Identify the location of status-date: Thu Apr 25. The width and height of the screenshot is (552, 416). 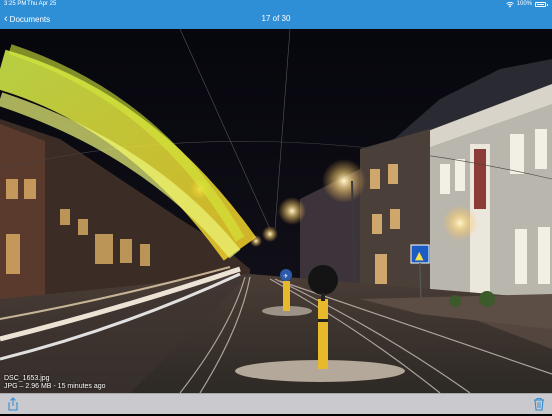
(42, 4).